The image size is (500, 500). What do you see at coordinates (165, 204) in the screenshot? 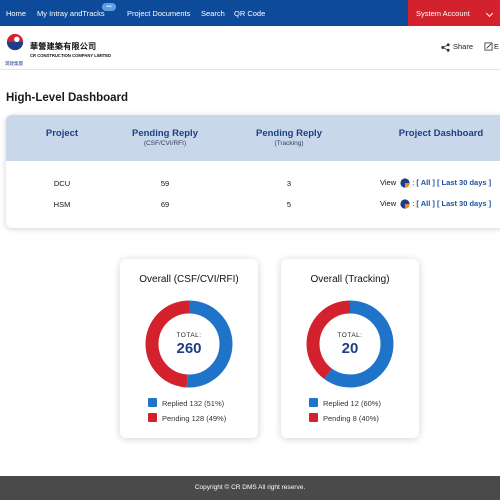
I see `cell-pending-csf: 69` at bounding box center [165, 204].